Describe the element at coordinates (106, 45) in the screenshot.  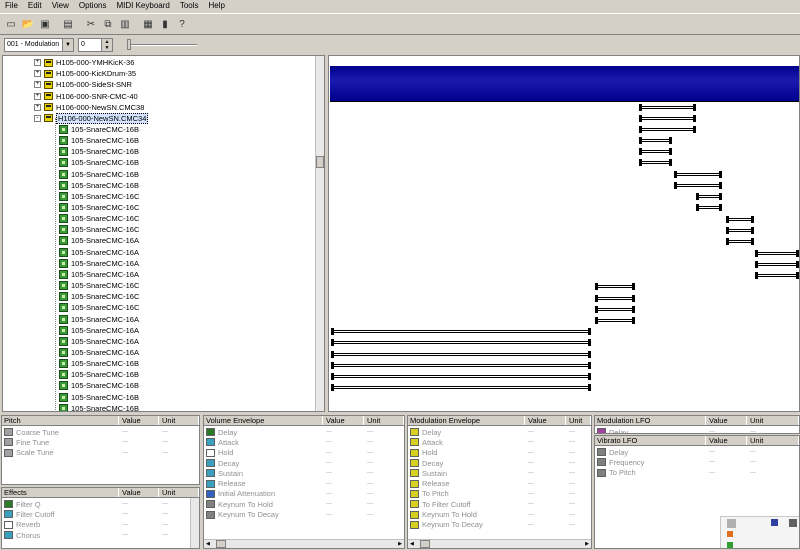
I see `spin-arrows-icon: ▲ ▼` at that location.